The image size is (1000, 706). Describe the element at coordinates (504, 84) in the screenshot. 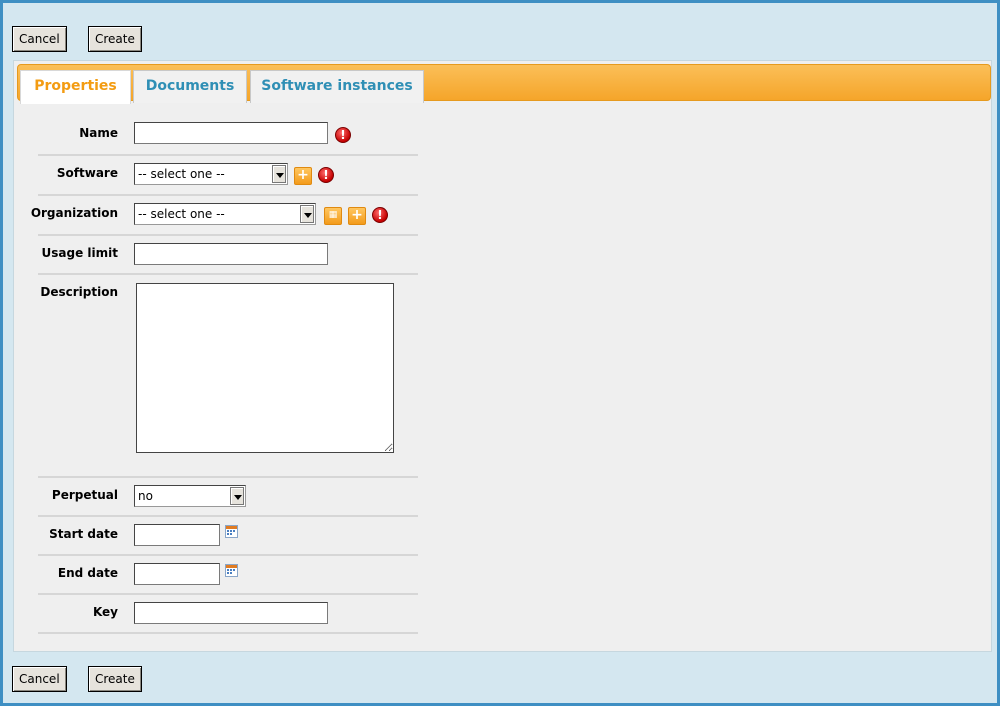

I see `tab-bar: Properties Documents Software instances` at that location.